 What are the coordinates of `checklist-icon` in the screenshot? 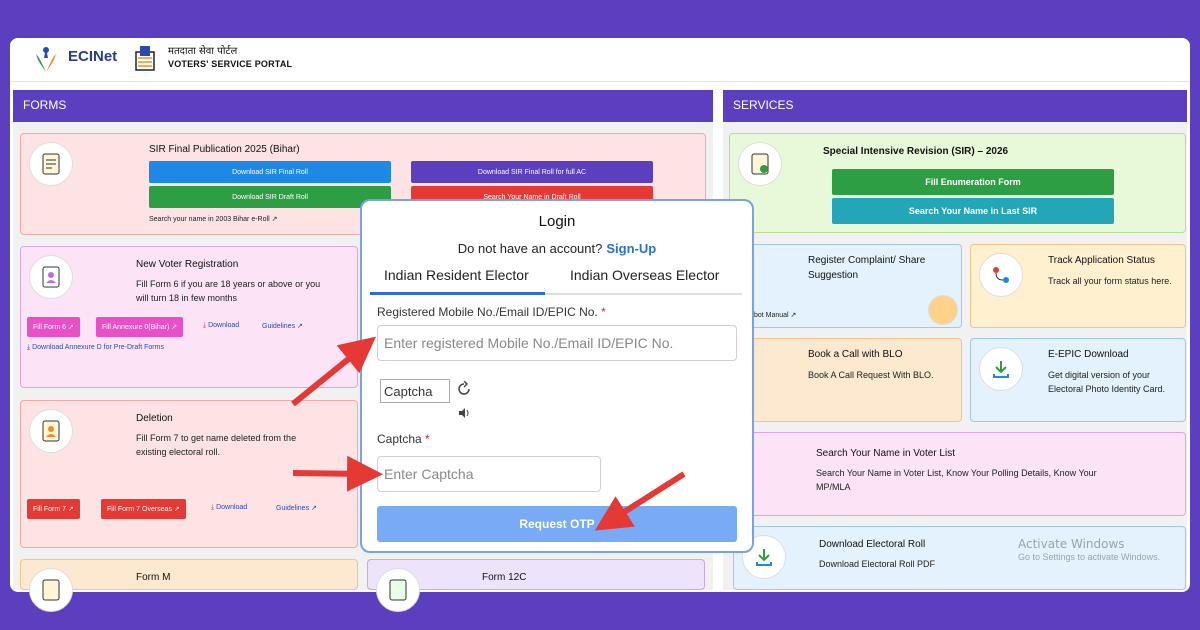 It's located at (760, 164).